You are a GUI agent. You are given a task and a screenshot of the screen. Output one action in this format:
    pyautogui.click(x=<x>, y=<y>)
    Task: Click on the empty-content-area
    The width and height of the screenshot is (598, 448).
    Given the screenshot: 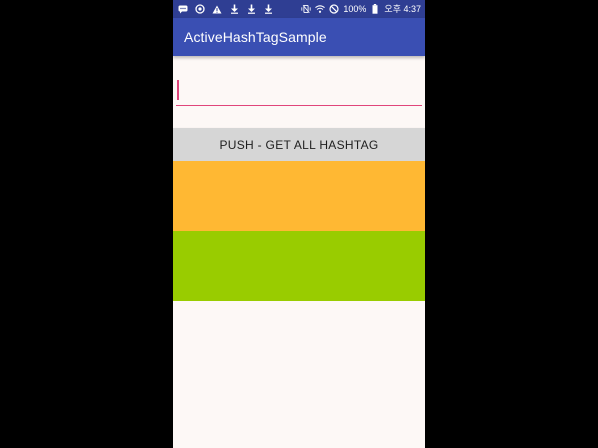 What is the action you would take?
    pyautogui.click(x=299, y=374)
    